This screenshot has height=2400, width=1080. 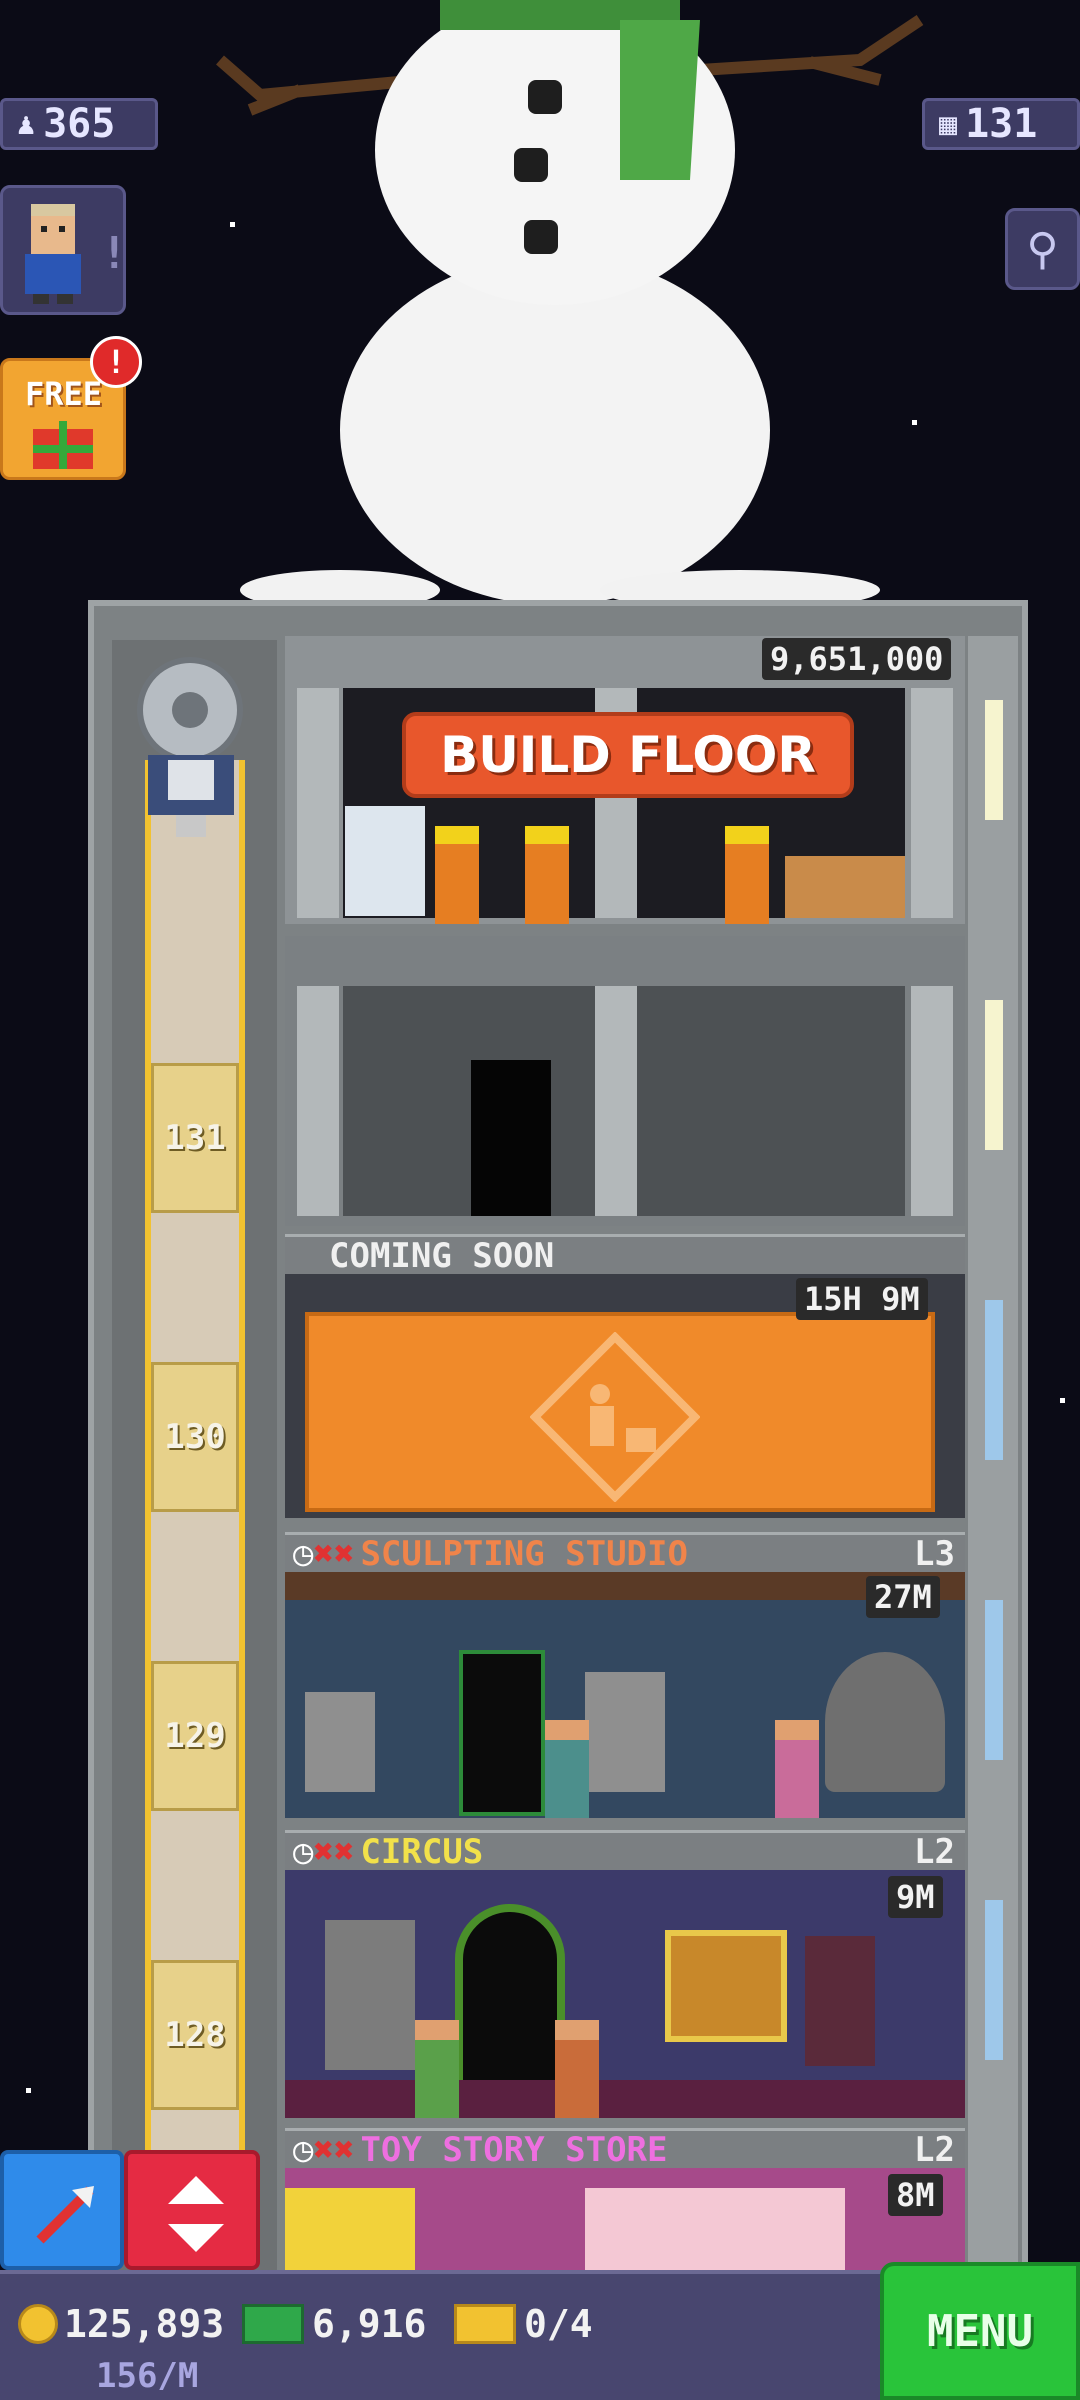 I want to click on booth, so click(x=840, y=2001).